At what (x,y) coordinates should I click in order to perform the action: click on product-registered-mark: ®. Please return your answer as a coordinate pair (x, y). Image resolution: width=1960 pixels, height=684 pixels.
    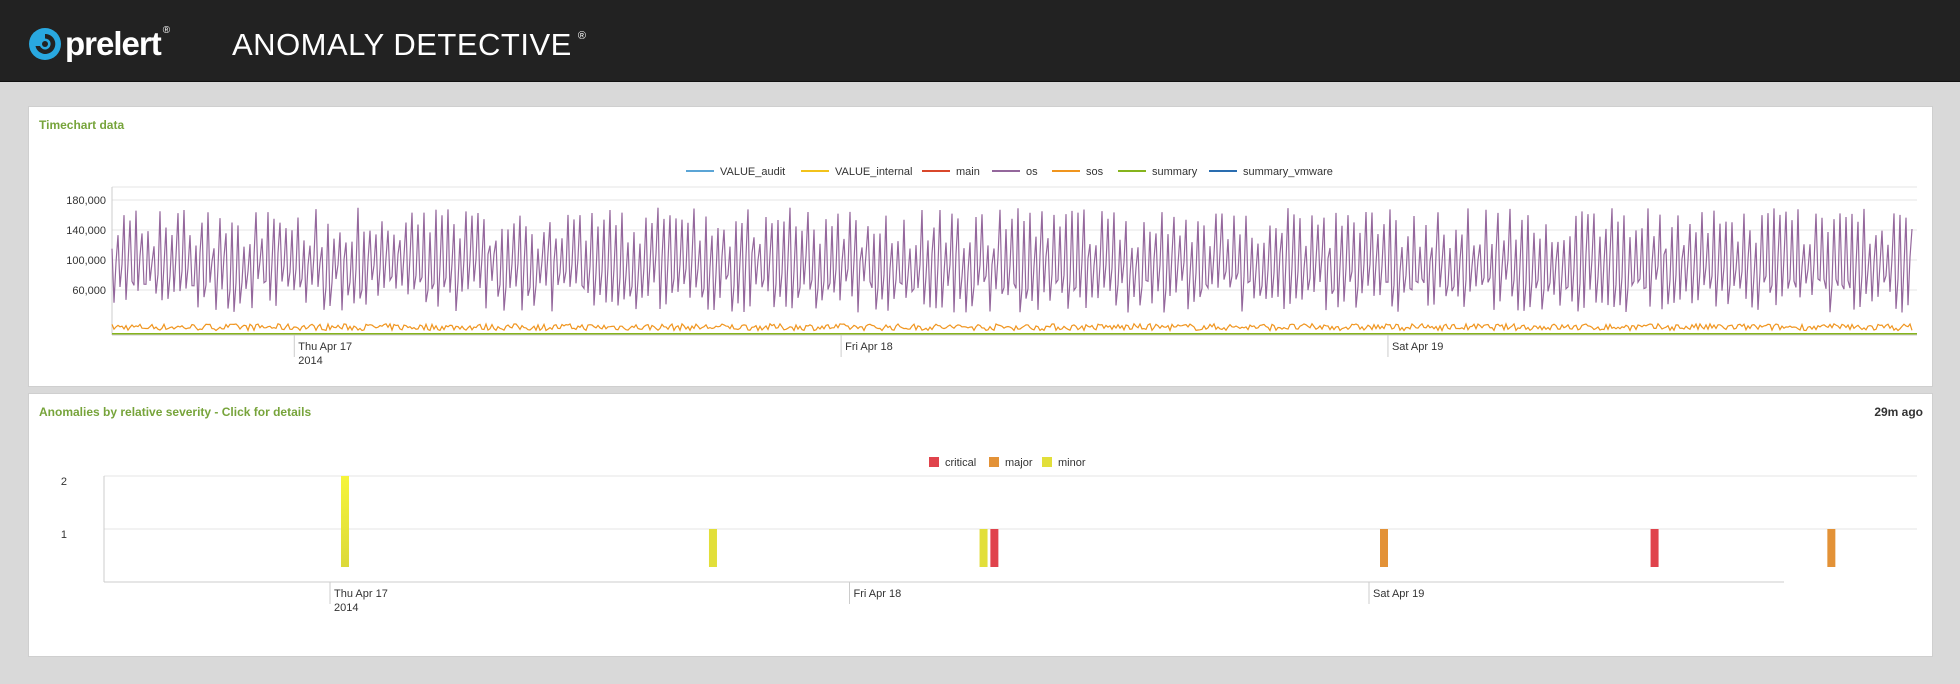
    Looking at the image, I should click on (582, 36).